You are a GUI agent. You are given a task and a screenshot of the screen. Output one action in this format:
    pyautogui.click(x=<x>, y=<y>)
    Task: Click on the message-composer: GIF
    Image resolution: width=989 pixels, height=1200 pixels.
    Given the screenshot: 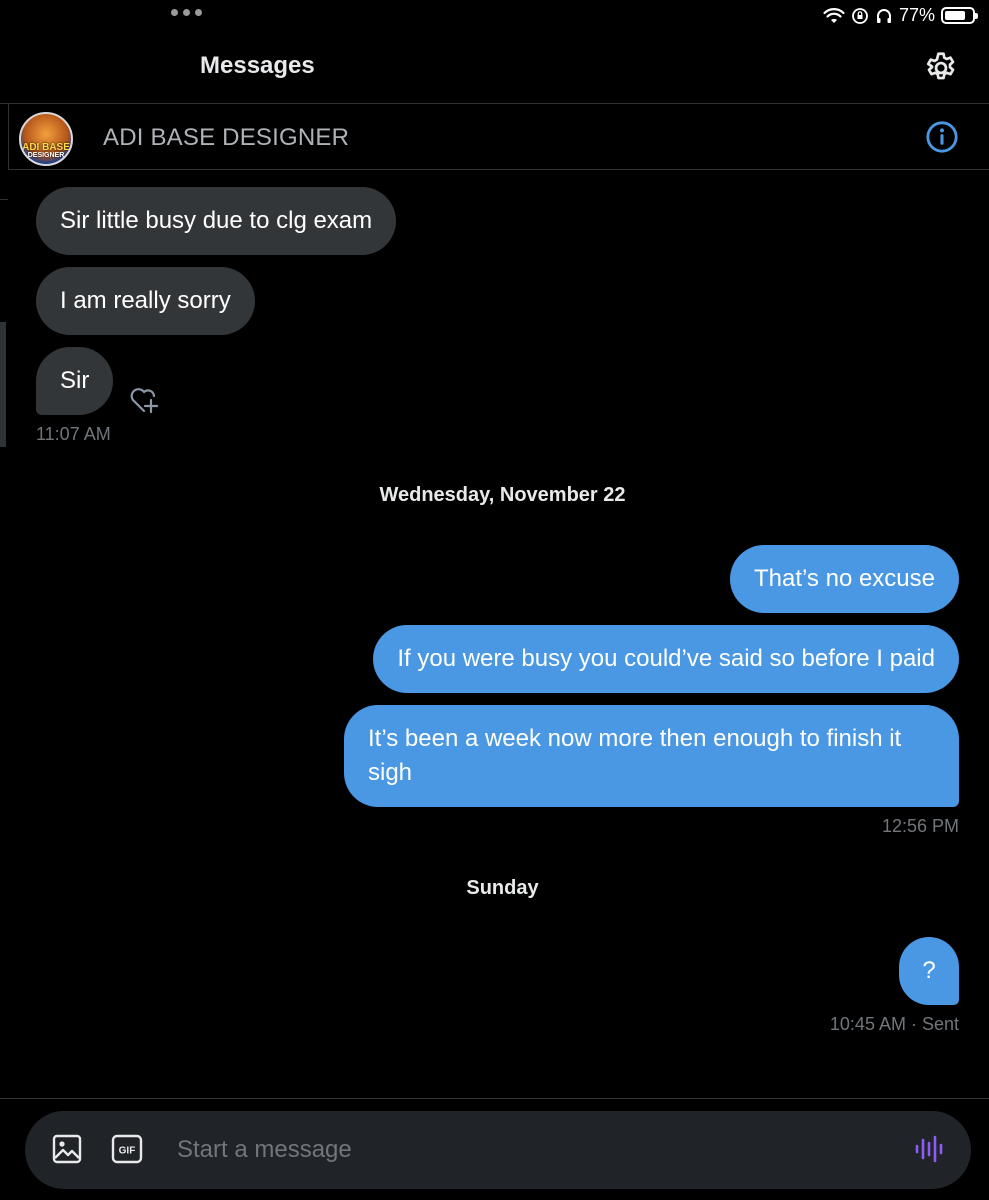 What is the action you would take?
    pyautogui.click(x=498, y=1150)
    